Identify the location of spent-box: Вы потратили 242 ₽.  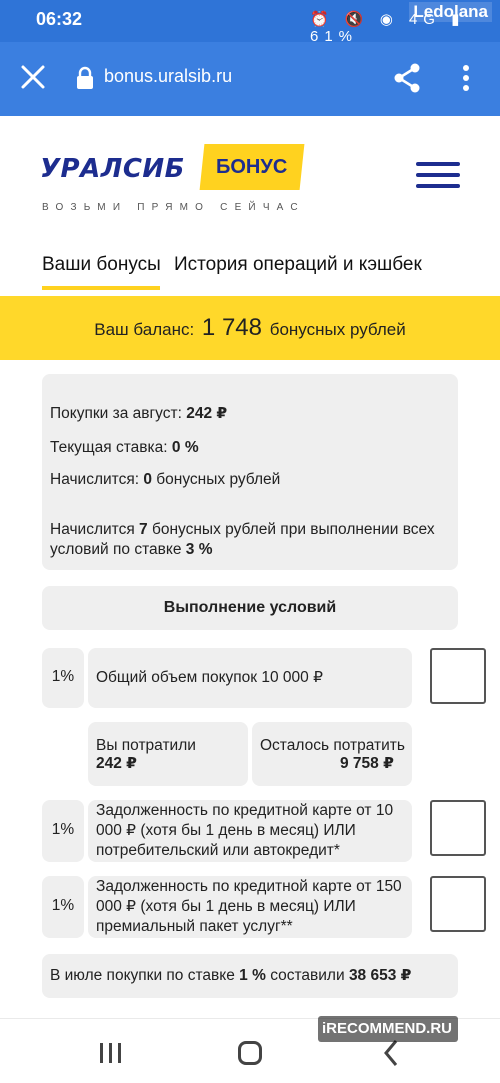
(168, 754).